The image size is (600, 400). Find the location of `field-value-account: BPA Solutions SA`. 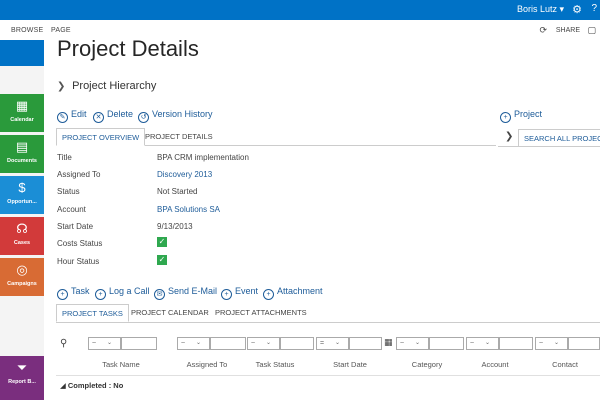

field-value-account: BPA Solutions SA is located at coordinates (188, 209).